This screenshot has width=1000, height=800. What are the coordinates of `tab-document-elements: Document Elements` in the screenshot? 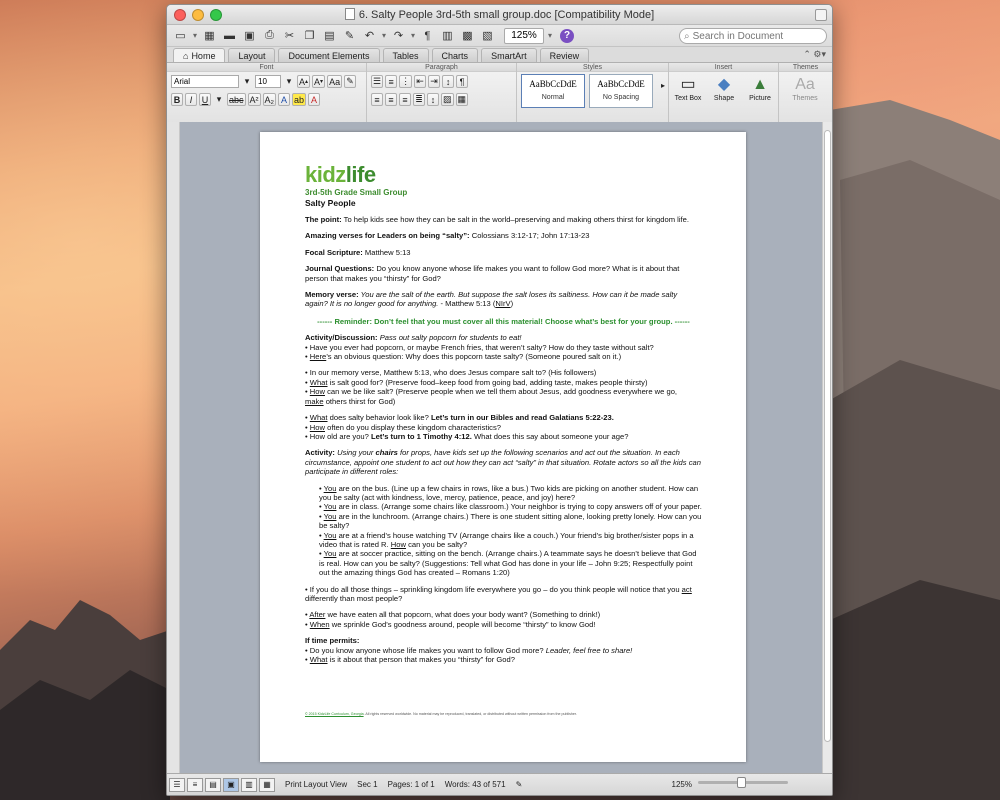 It's located at (329, 55).